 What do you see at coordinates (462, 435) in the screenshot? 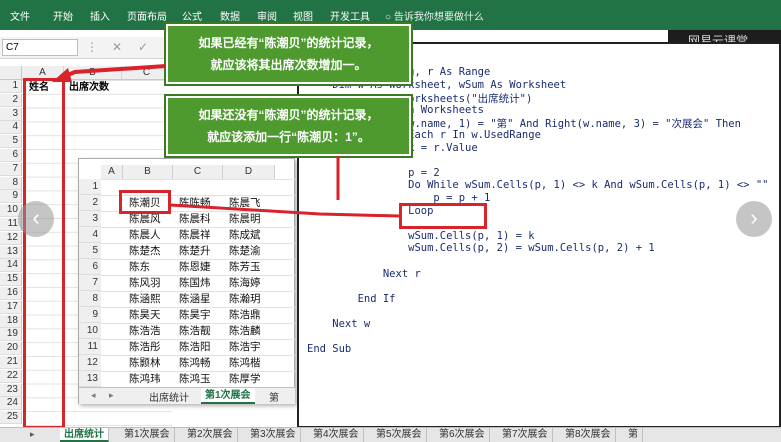
I see `sheet-tab: 第6次展会` at bounding box center [462, 435].